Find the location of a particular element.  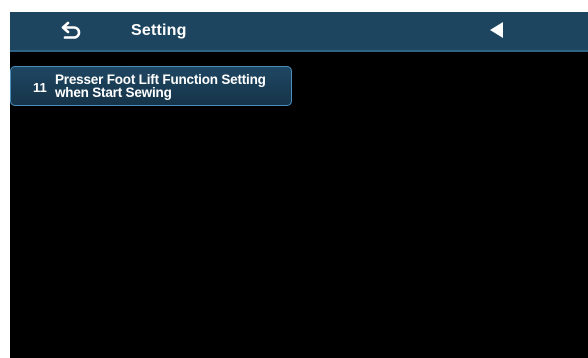

page-title: Setting is located at coordinates (159, 30).